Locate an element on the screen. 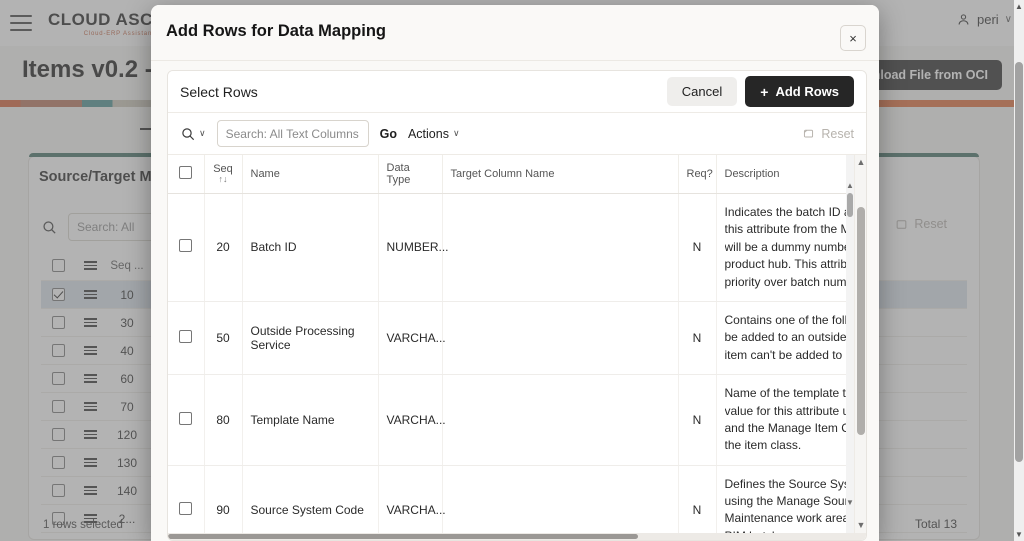 This screenshot has height=541, width=1024. sort-arrows-icon: ↑↓ is located at coordinates (223, 179).